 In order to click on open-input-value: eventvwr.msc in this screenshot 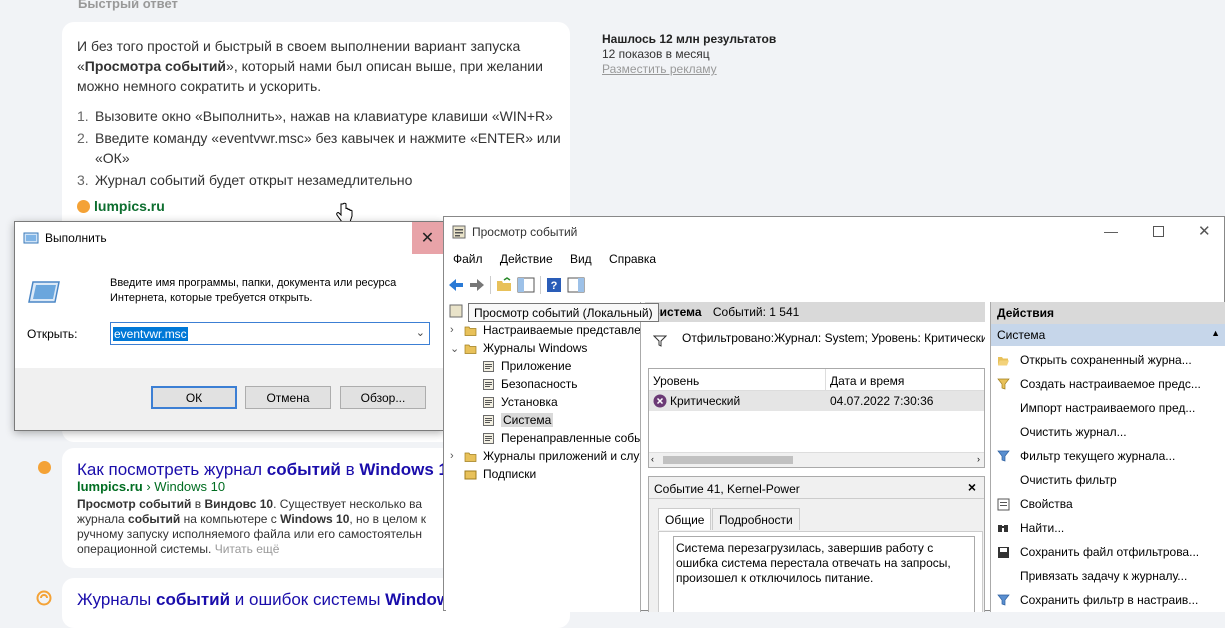, I will do `click(150, 333)`.